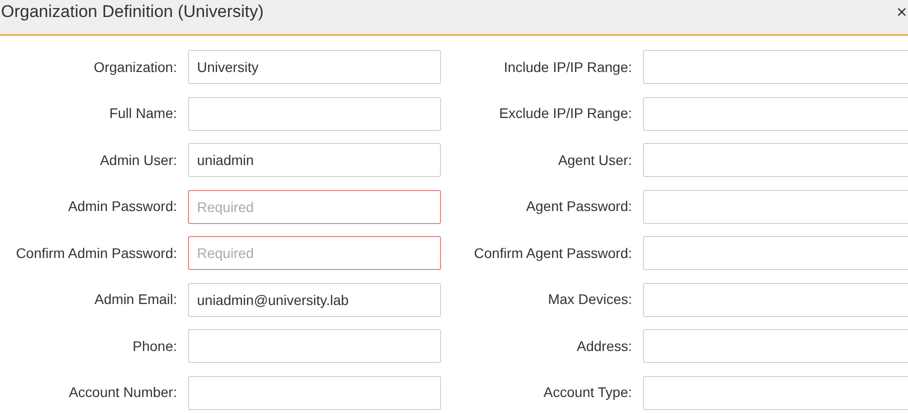 This screenshot has width=908, height=413. I want to click on field-label: Agent User:, so click(595, 160).